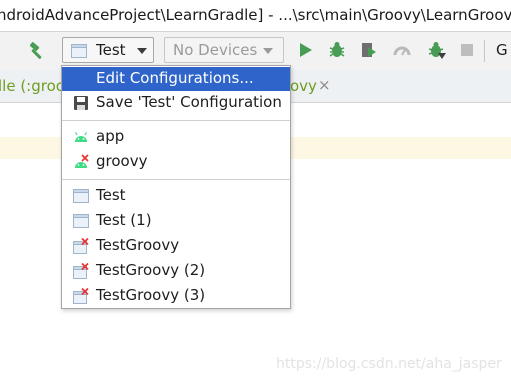 This screenshot has width=511, height=383. Describe the element at coordinates (337, 50) in the screenshot. I see `debug-icon` at that location.